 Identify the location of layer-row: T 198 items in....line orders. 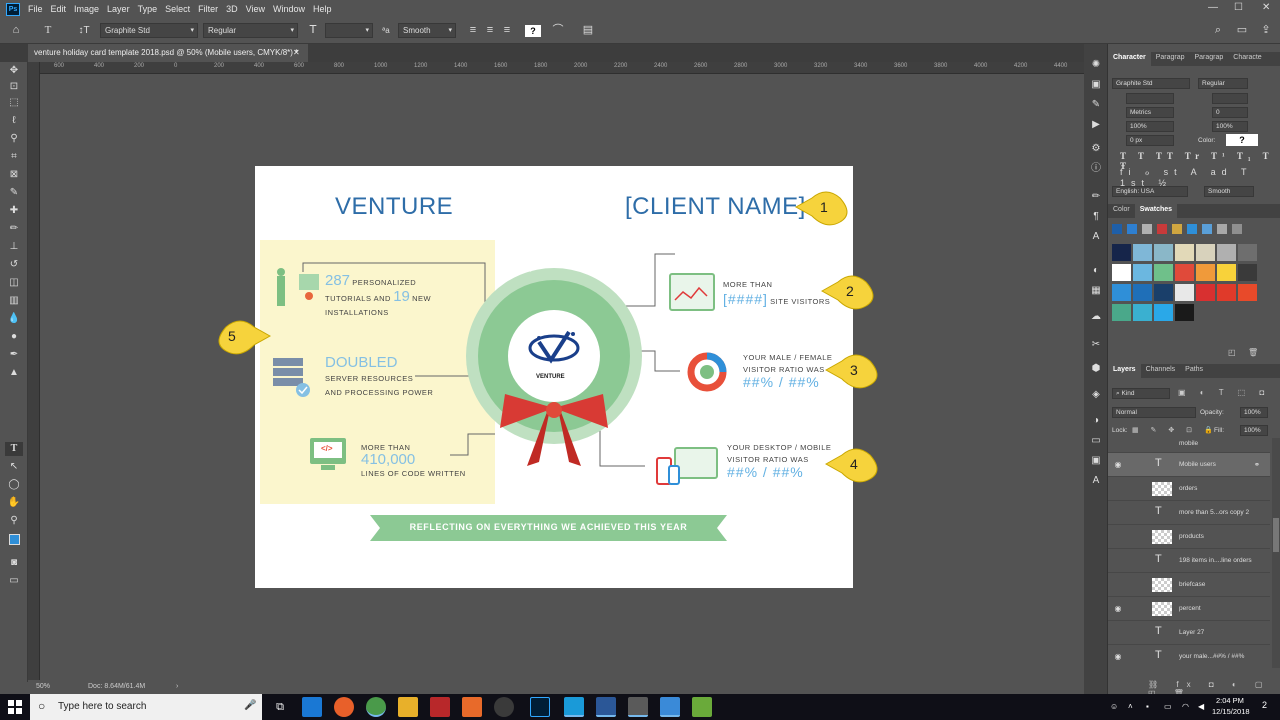
(1189, 560).